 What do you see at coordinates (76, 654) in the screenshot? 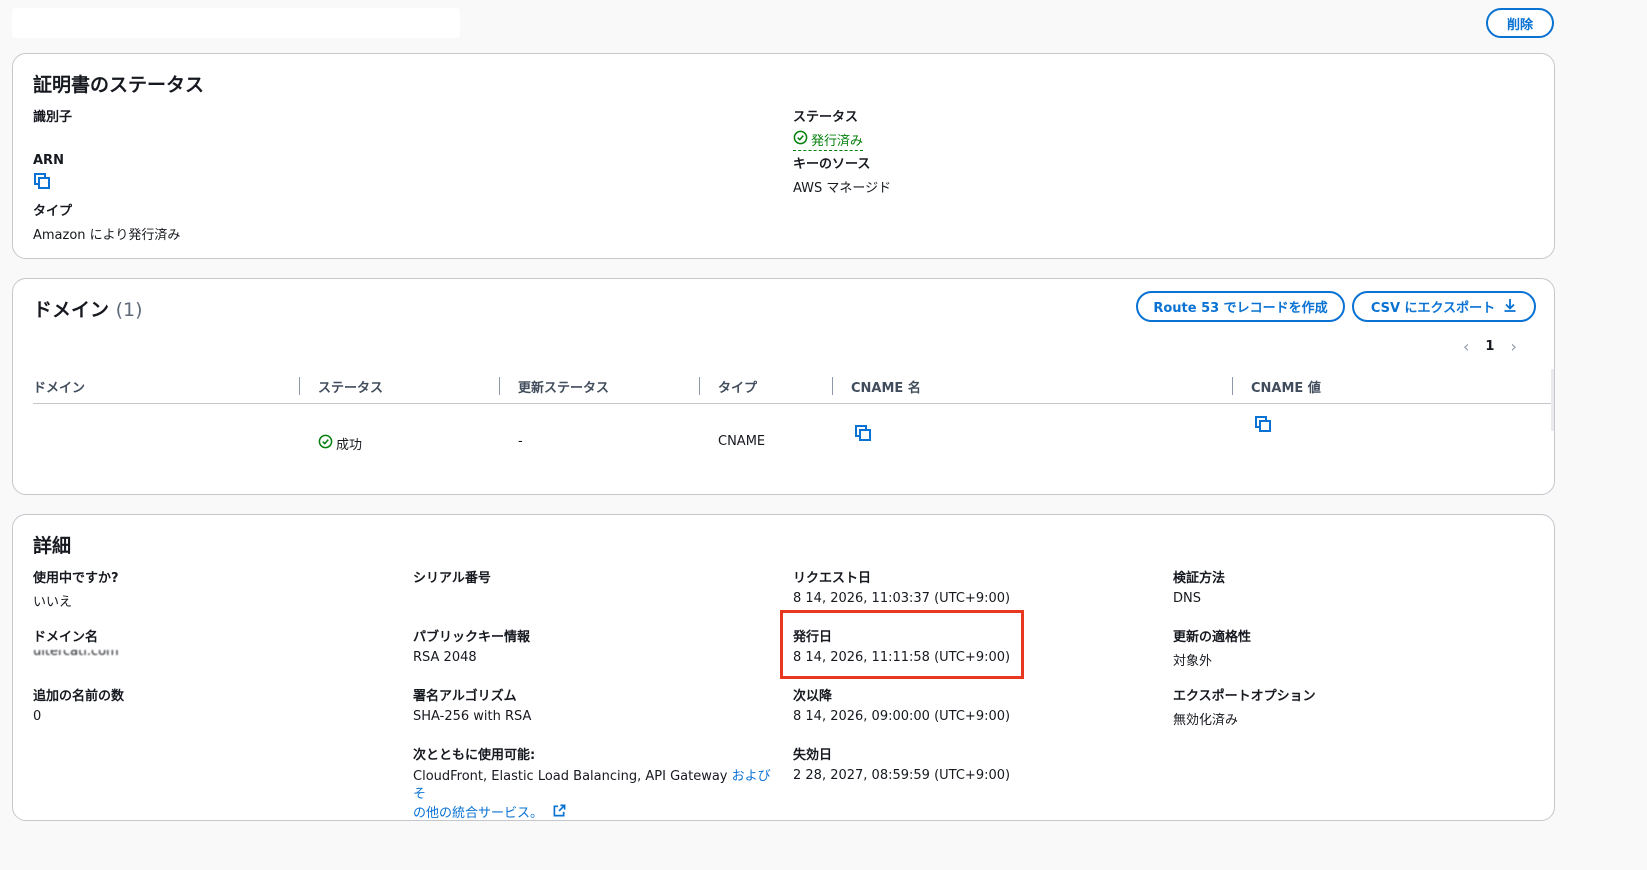
I see `domain-name-value: ultercati.com` at bounding box center [76, 654].